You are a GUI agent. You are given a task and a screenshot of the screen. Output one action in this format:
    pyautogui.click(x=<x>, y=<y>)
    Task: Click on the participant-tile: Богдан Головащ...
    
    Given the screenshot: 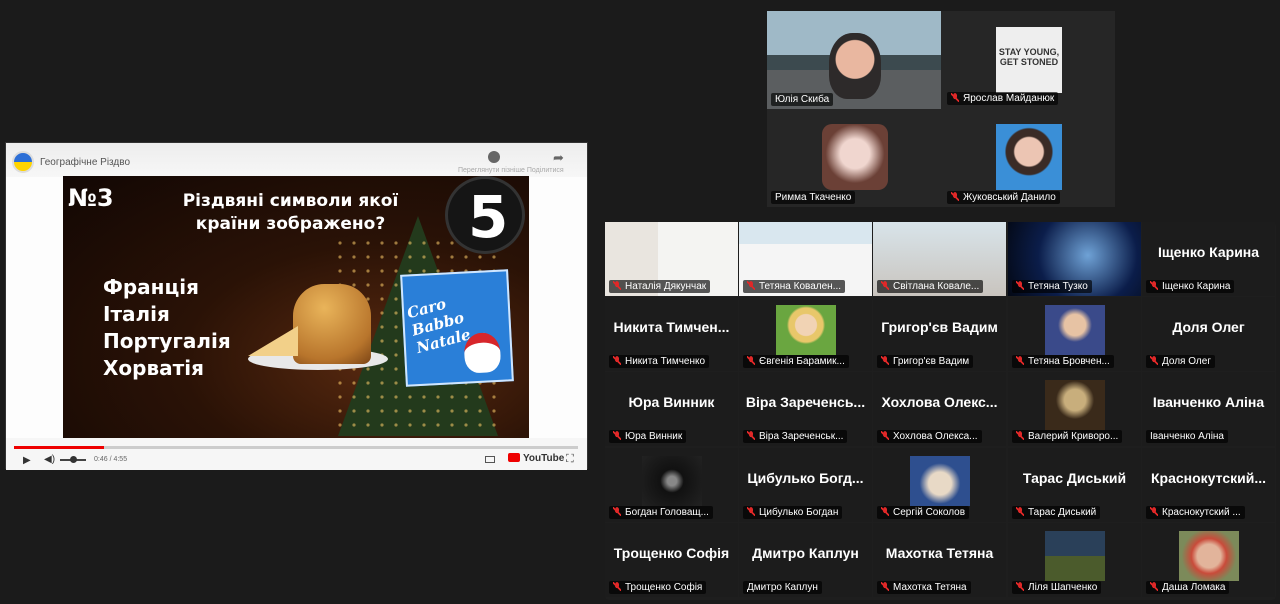 What is the action you would take?
    pyautogui.click(x=671, y=485)
    